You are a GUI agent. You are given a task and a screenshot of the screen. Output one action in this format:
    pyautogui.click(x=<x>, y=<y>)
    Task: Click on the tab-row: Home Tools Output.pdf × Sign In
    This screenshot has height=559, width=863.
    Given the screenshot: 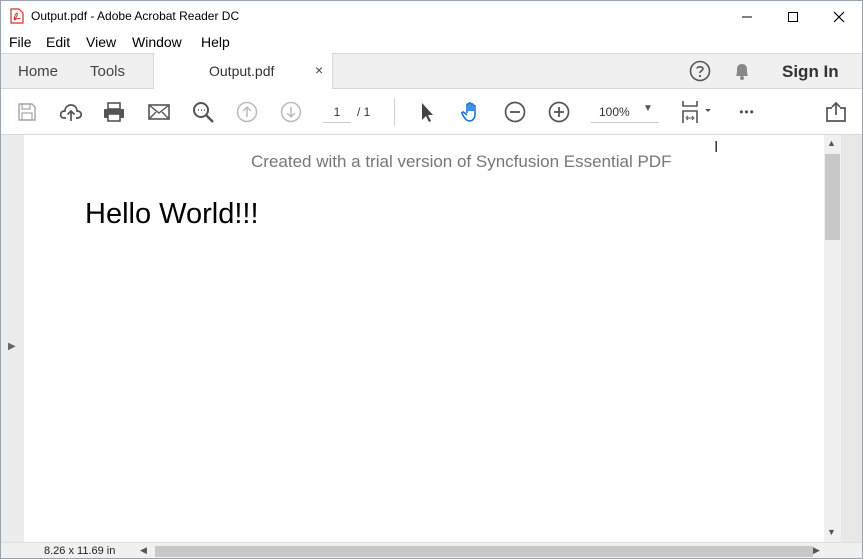 What is the action you would take?
    pyautogui.click(x=431, y=71)
    